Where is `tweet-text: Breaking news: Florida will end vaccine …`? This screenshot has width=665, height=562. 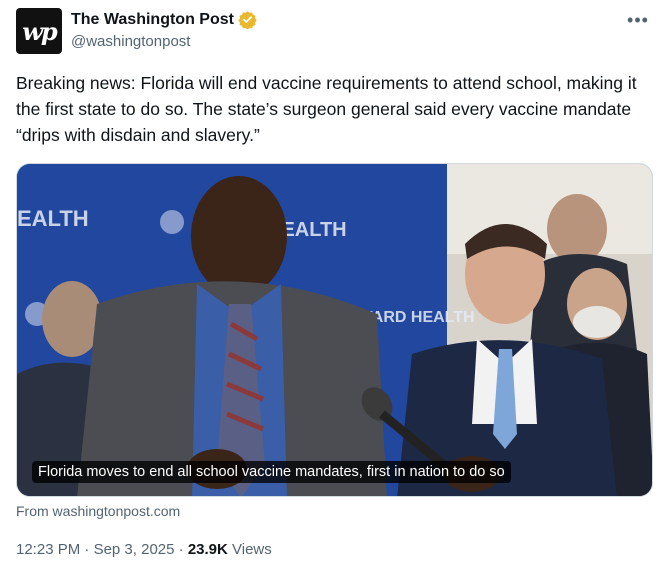
tweet-text: Breaking news: Florida will end vaccine … is located at coordinates (326, 109).